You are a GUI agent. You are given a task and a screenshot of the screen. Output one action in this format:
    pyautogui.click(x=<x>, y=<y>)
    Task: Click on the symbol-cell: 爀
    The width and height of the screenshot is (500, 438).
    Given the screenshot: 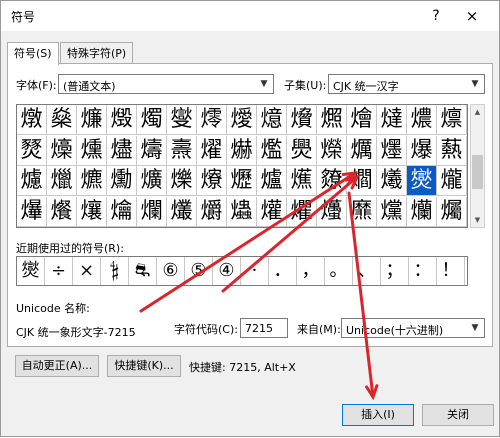 What is the action you would take?
    pyautogui.click(x=242, y=150)
    